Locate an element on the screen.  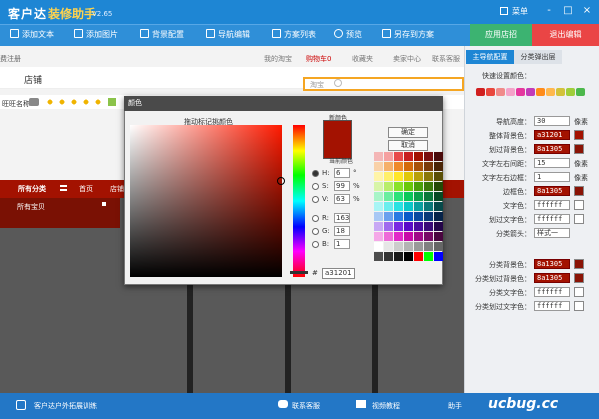
exit-edit-button: 退出编辑 is located at coordinates (565, 35).